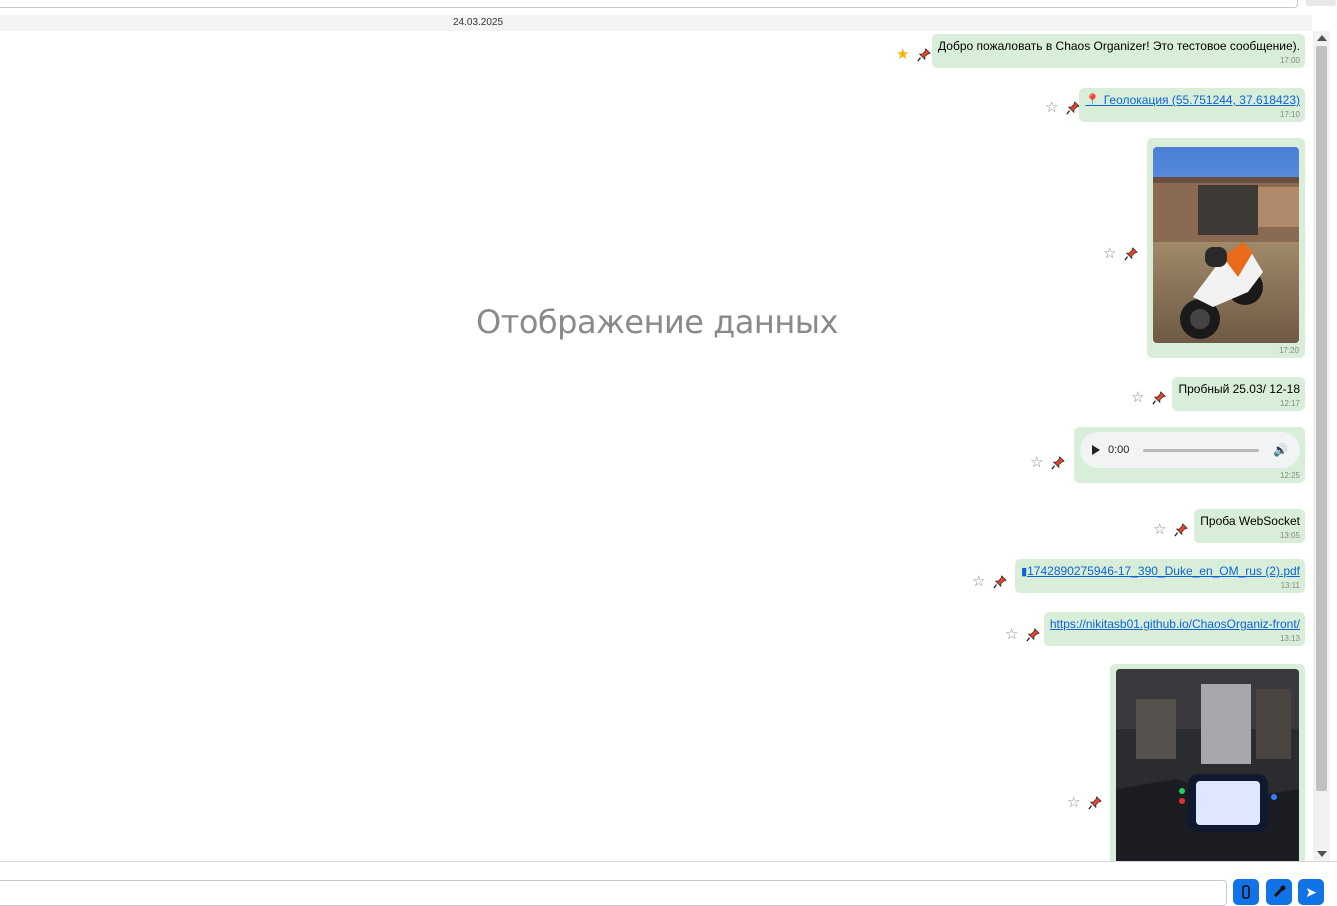 This screenshot has width=1337, height=906. What do you see at coordinates (1207, 765) in the screenshot?
I see `dashboard-photo` at bounding box center [1207, 765].